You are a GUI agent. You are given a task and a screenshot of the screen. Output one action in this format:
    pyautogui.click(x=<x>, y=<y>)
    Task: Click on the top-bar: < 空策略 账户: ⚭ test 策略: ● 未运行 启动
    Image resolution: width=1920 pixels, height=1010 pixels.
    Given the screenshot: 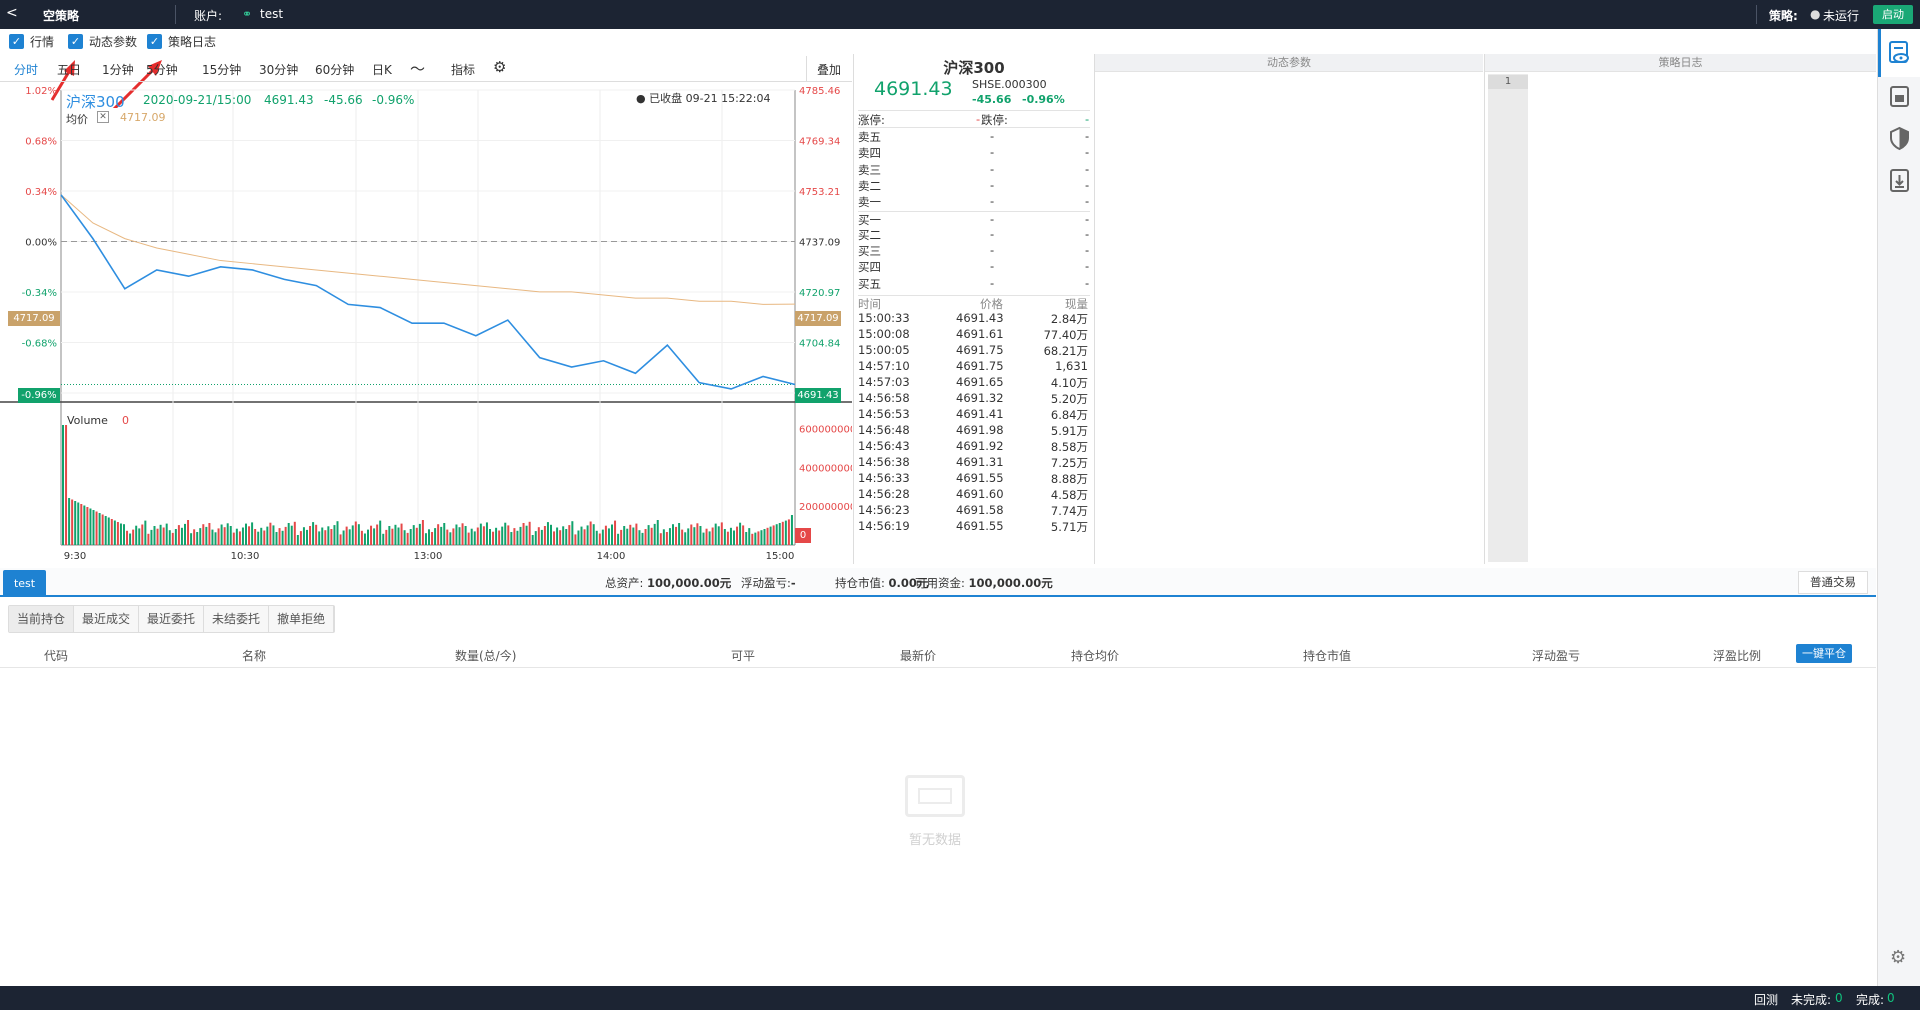 What is the action you would take?
    pyautogui.click(x=960, y=14)
    